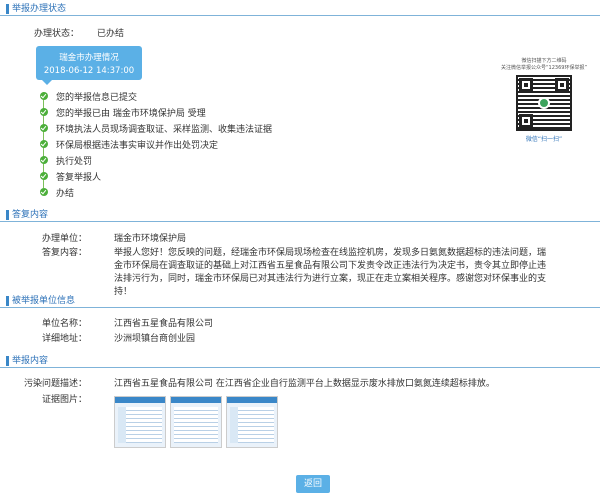  I want to click on unit-address-row: 详细地址 ： 沙洲坝镇台商创业园, so click(300, 340).